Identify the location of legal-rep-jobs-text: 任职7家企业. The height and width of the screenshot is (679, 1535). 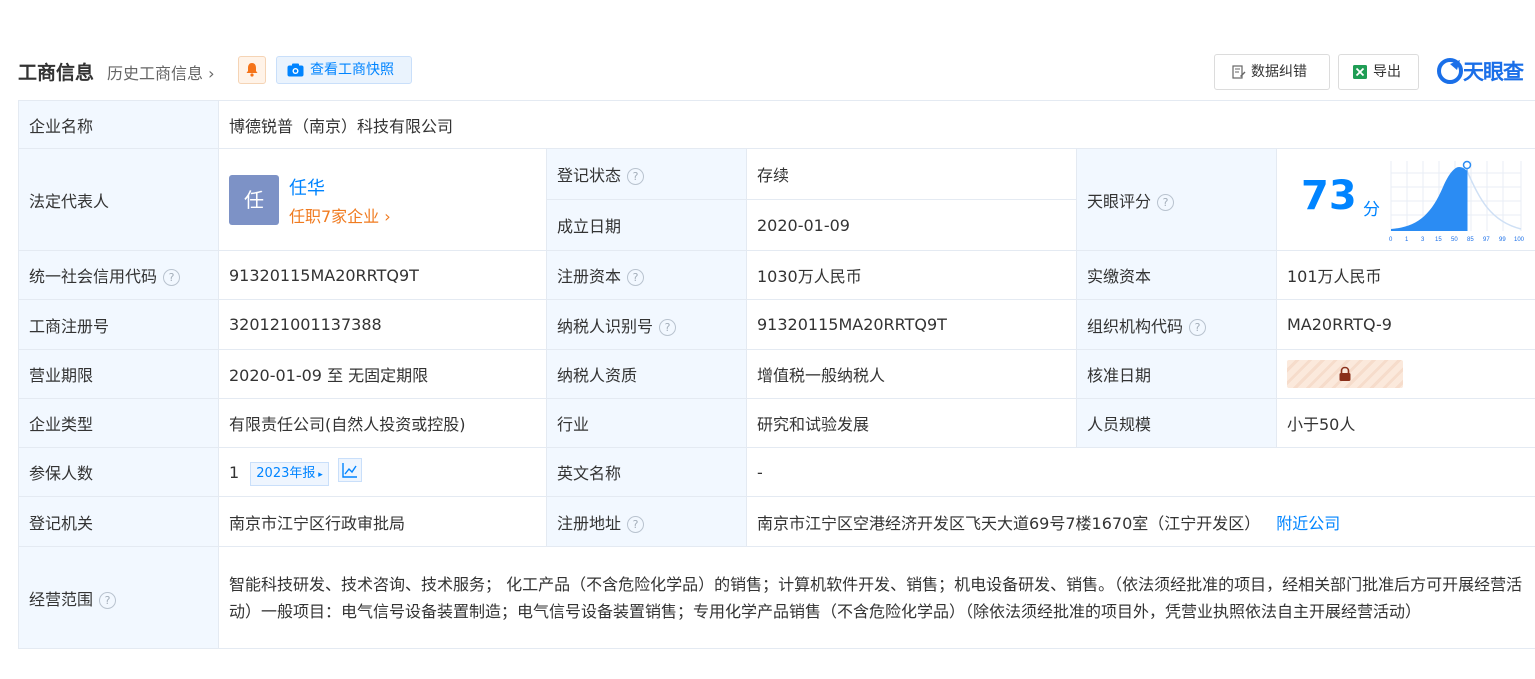
(334, 216).